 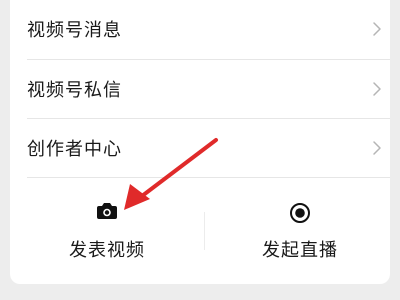 What do you see at coordinates (300, 250) in the screenshot?
I see `start-live-label: 发起直播` at bounding box center [300, 250].